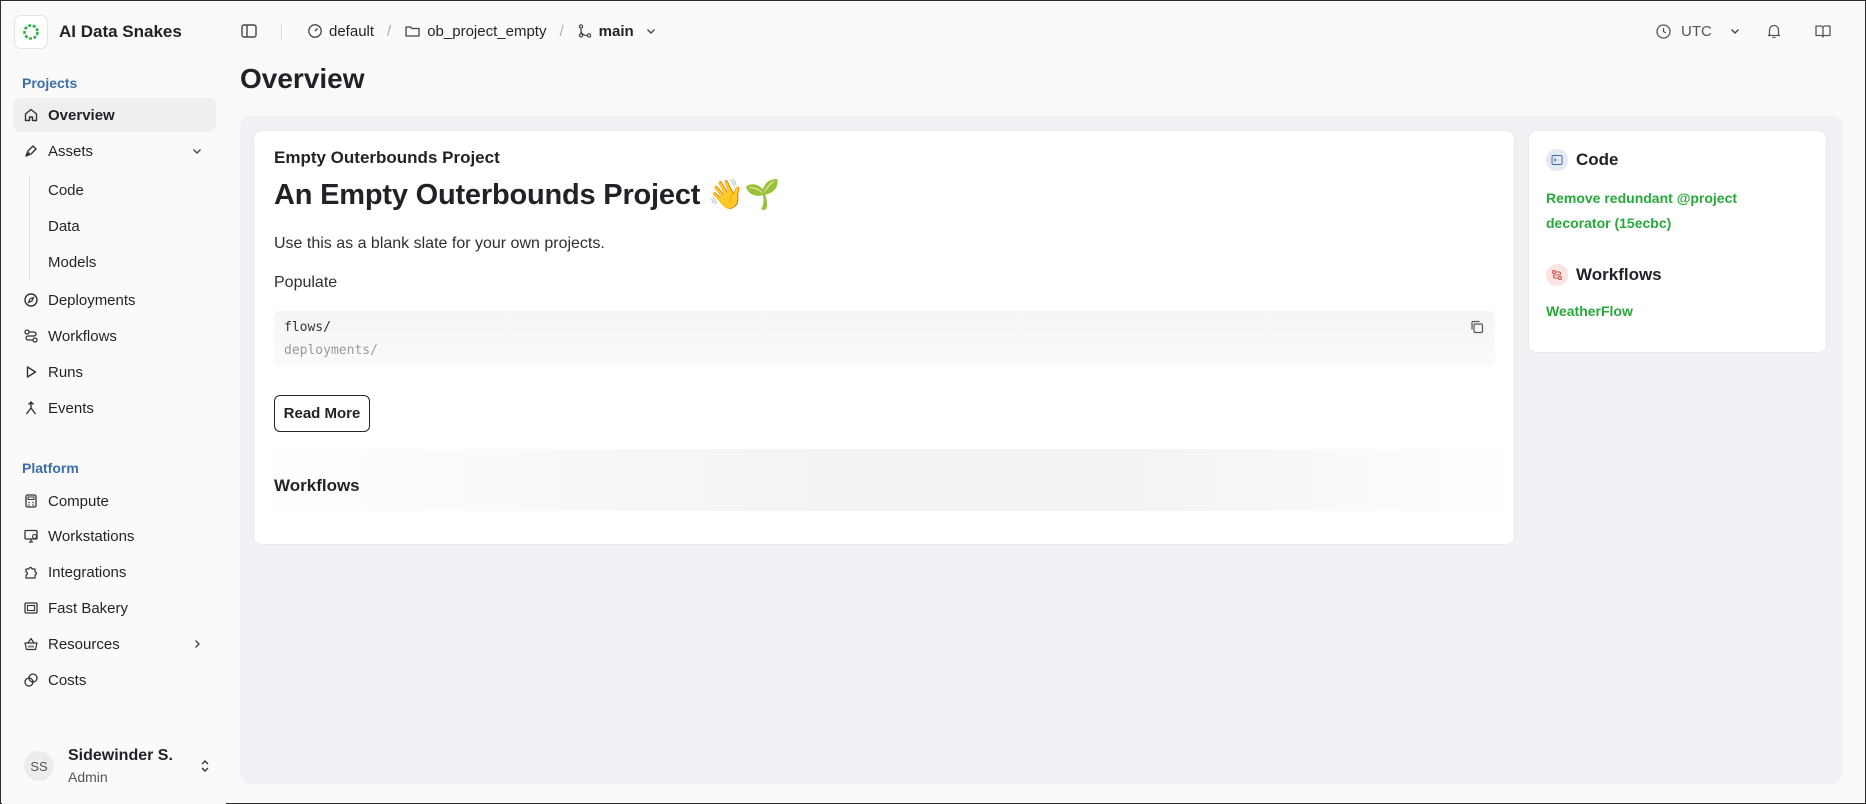  Describe the element at coordinates (1619, 274) in the screenshot. I see `workflows-heading-label: Workflows` at that location.